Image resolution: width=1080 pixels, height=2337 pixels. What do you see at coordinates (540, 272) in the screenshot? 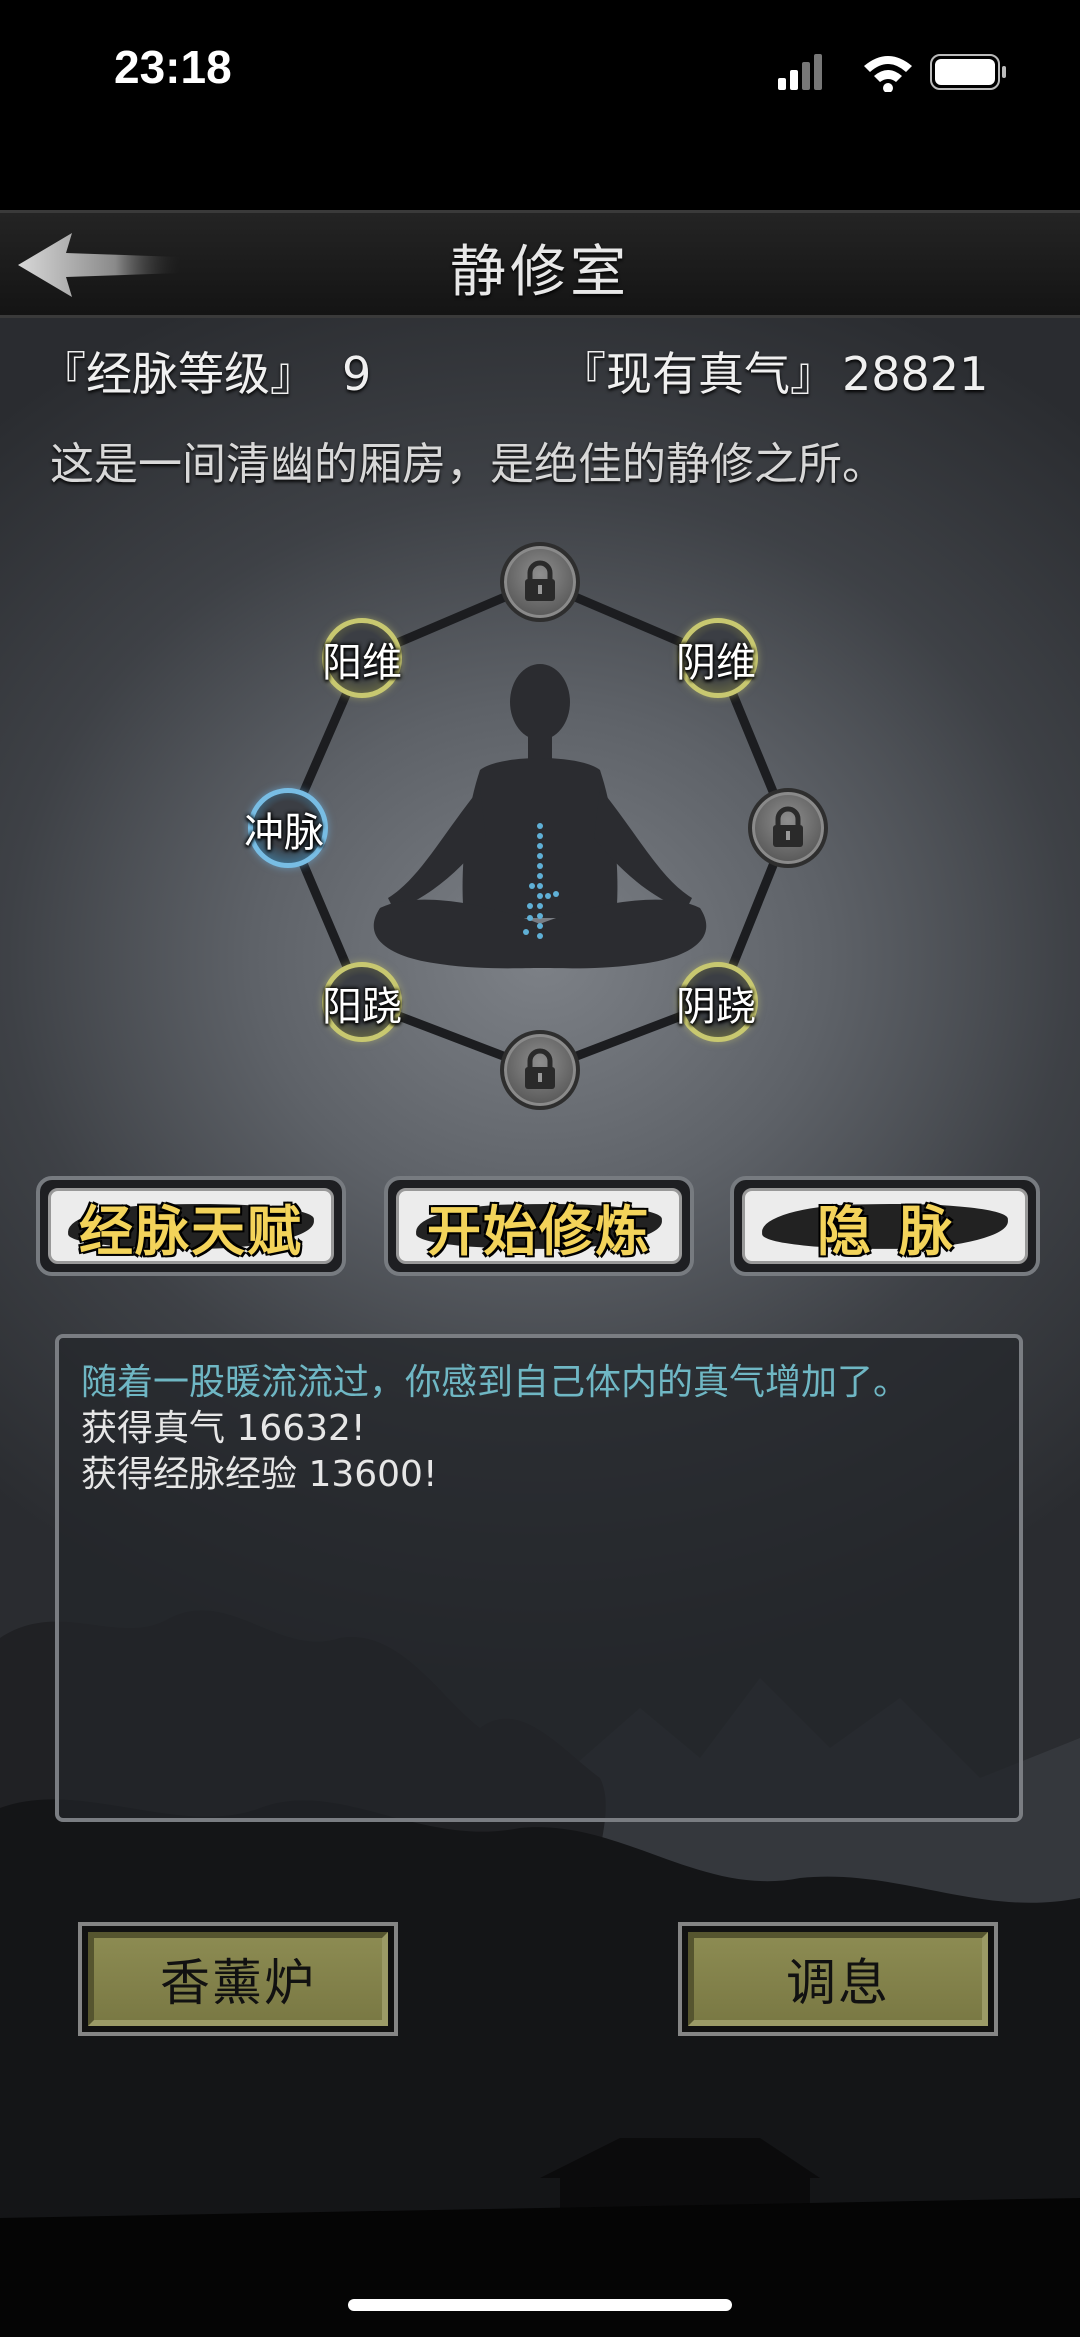
I see `page-title: 静修室` at bounding box center [540, 272].